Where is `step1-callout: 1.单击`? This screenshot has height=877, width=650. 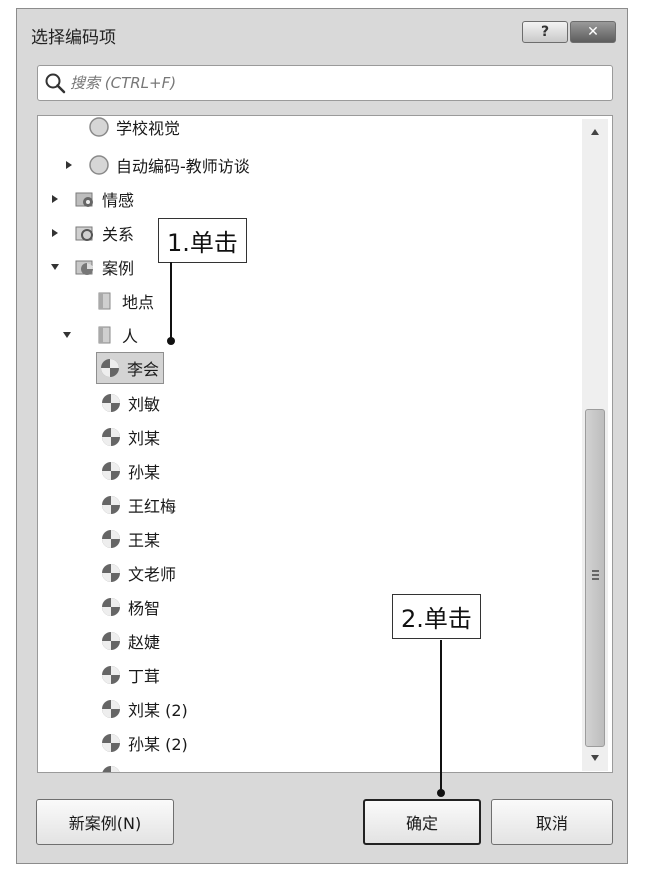
step1-callout: 1.单击 is located at coordinates (202, 240).